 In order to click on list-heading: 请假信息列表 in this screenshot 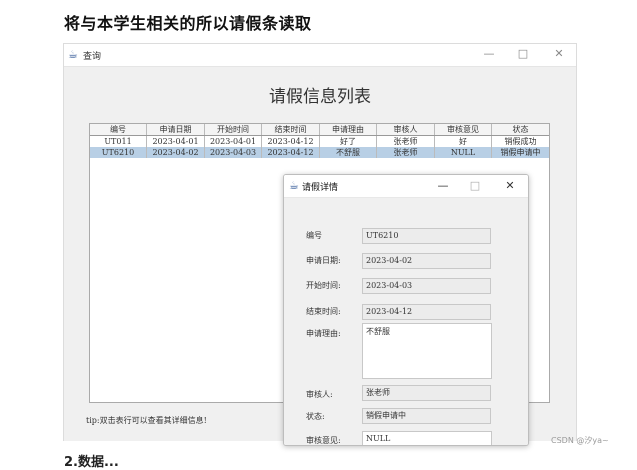, I will do `click(320, 97)`.